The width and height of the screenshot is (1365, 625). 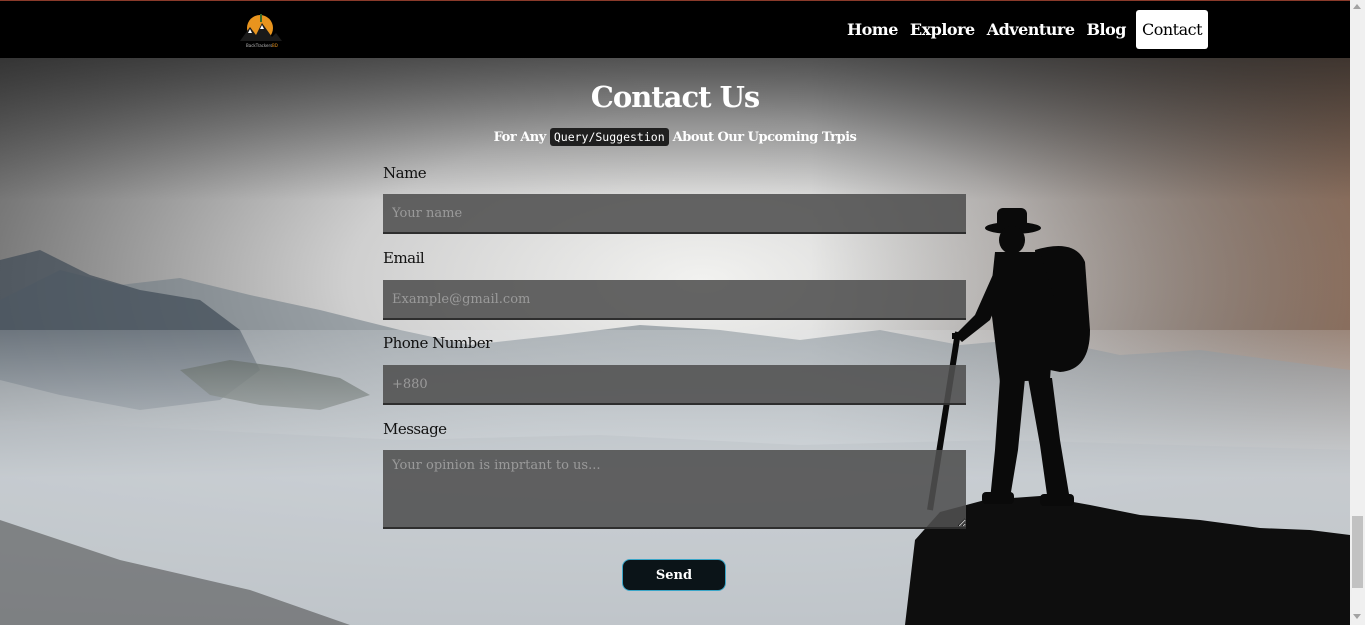 What do you see at coordinates (520, 137) in the screenshot?
I see `subtitle-prefix: For Any` at bounding box center [520, 137].